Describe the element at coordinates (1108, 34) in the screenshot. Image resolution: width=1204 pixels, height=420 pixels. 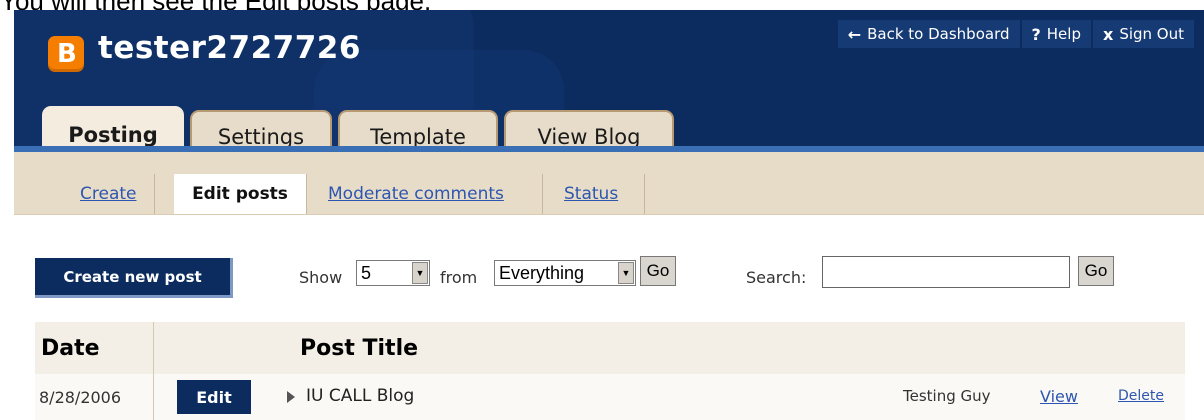
I see `close-icon: x` at that location.